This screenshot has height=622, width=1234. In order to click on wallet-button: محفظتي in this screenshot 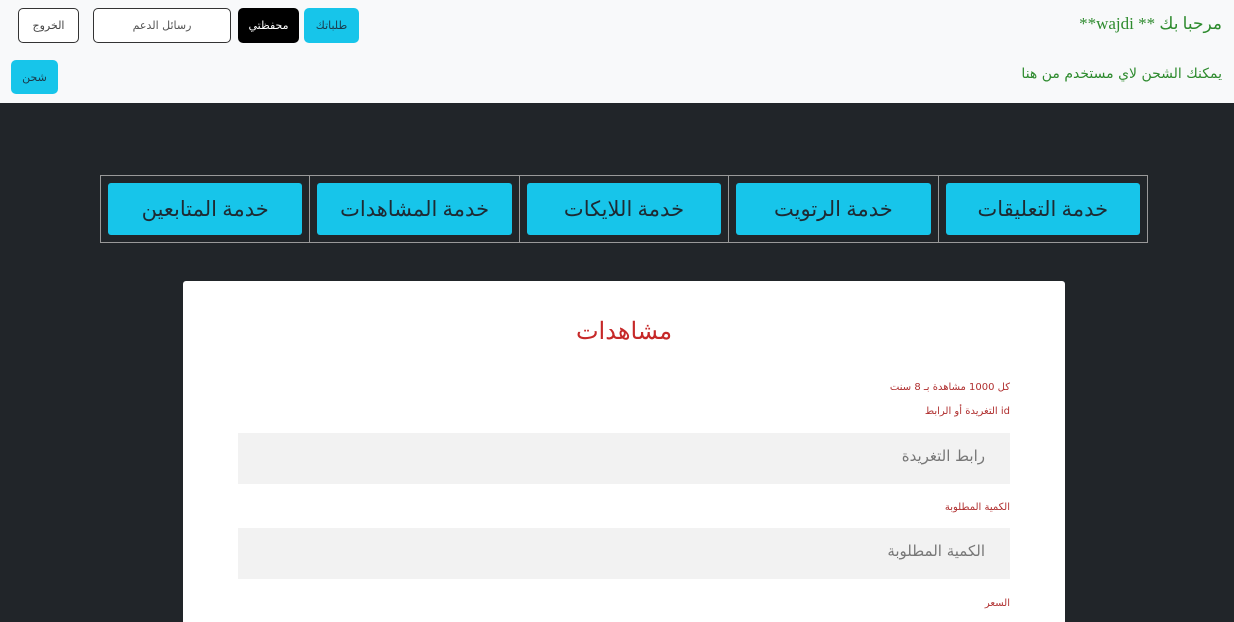, I will do `click(268, 25)`.